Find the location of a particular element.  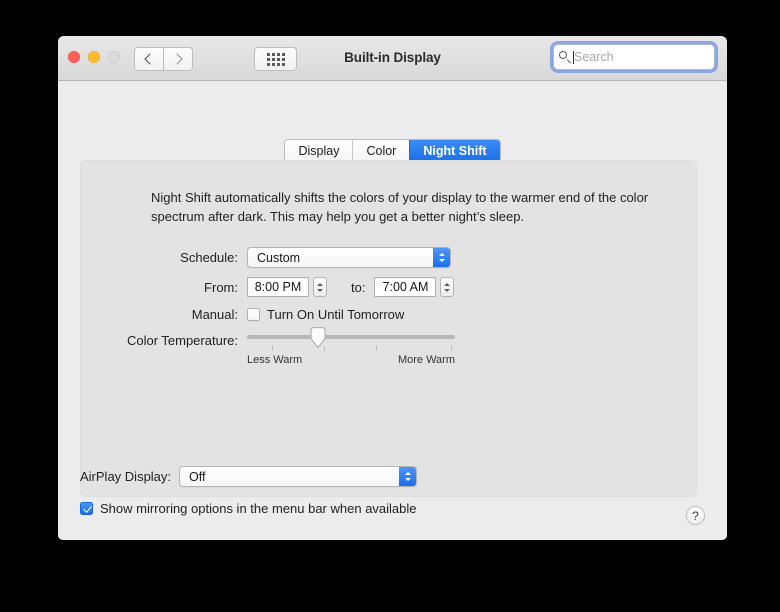

slider-min-label: Less Warm is located at coordinates (275, 360).